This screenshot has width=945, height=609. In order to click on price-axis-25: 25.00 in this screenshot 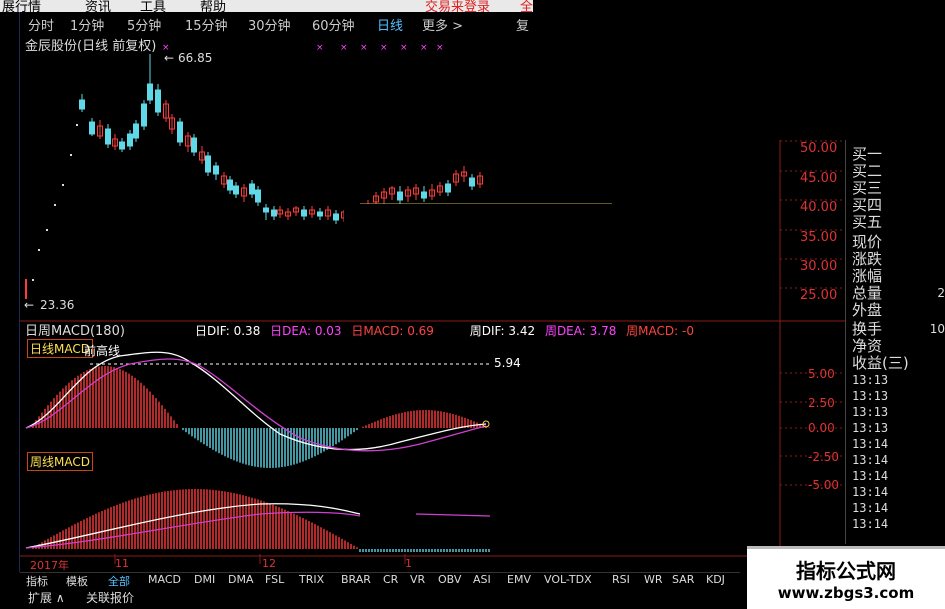, I will do `click(819, 295)`.